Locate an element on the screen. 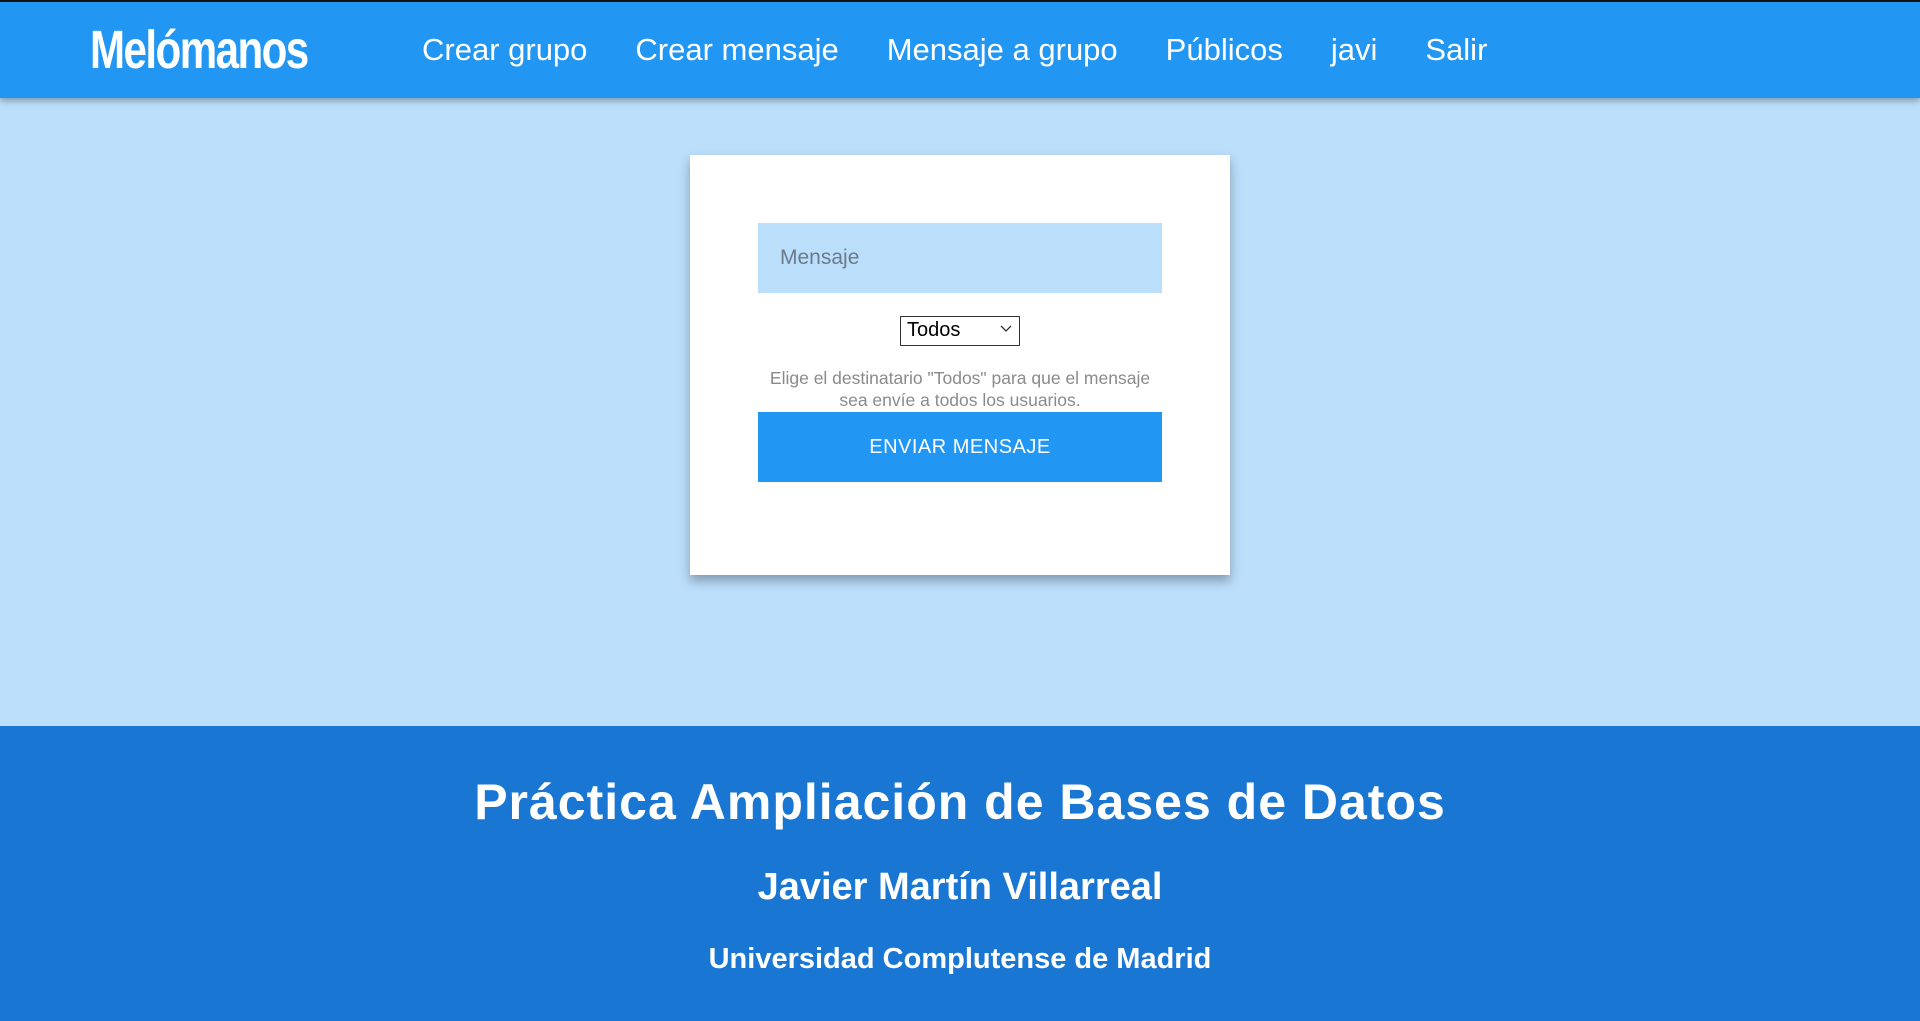 This screenshot has width=1920, height=1021. brand-logo: Melómanos is located at coordinates (199, 50).